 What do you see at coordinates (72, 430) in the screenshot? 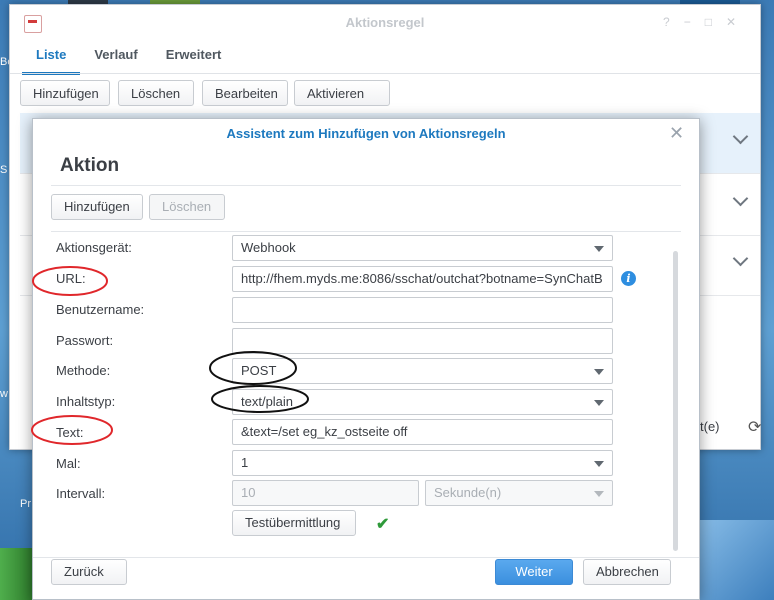
I see `annotation-circle-text` at bounding box center [72, 430].